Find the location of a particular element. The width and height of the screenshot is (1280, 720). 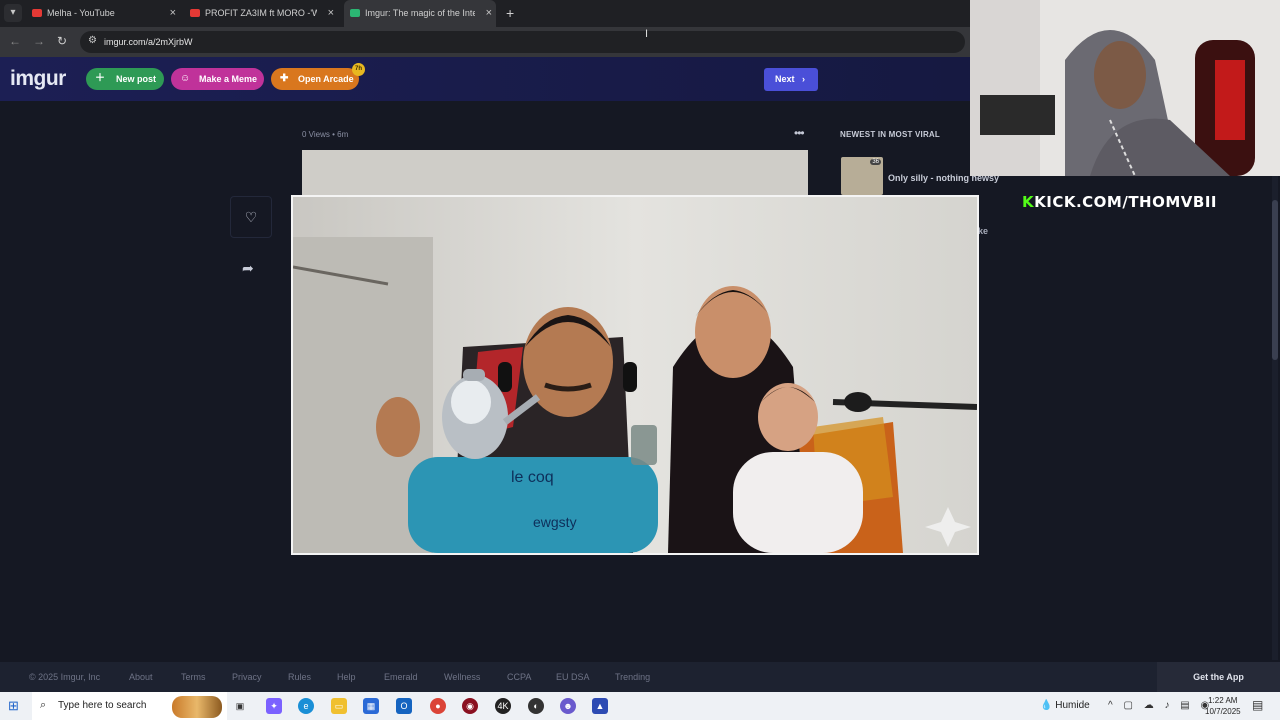

make-meme-button: ☺ Make a Meme is located at coordinates (217, 79).